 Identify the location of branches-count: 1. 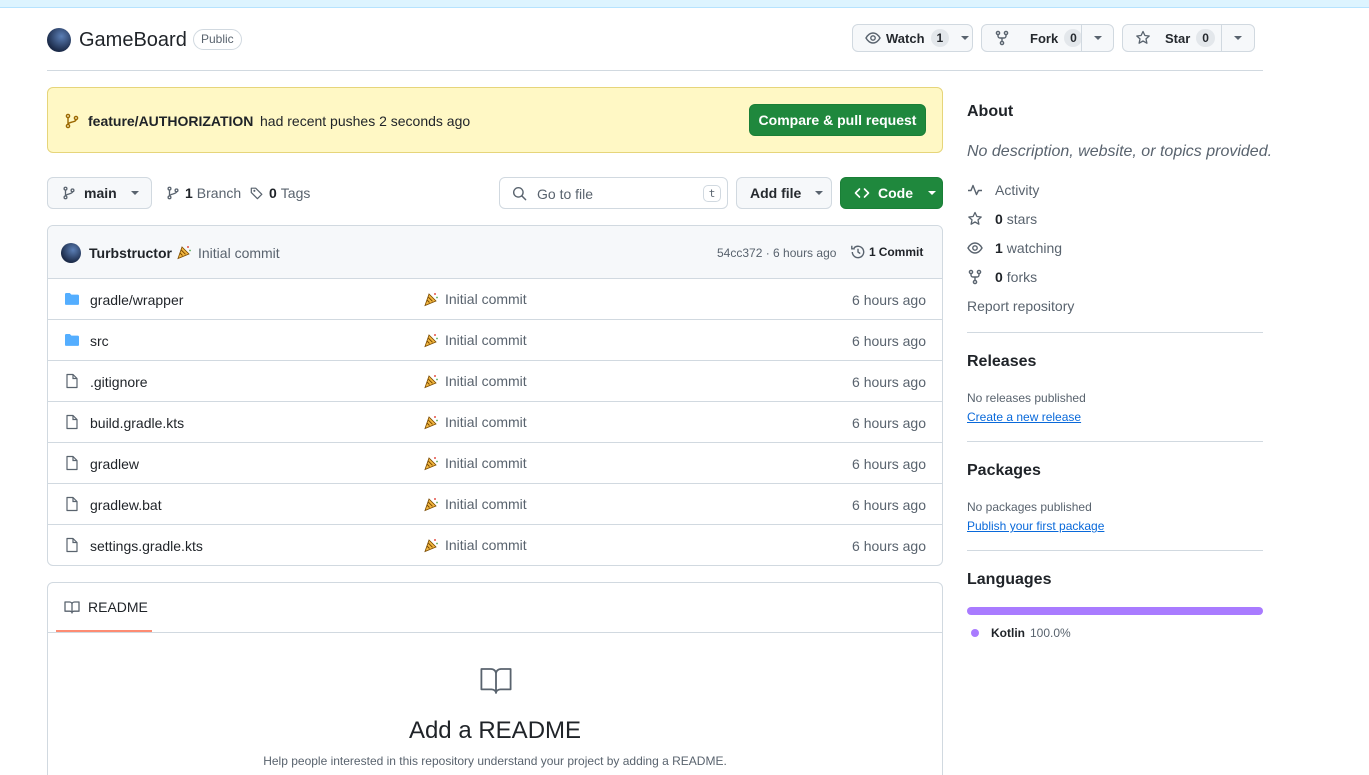
(189, 193).